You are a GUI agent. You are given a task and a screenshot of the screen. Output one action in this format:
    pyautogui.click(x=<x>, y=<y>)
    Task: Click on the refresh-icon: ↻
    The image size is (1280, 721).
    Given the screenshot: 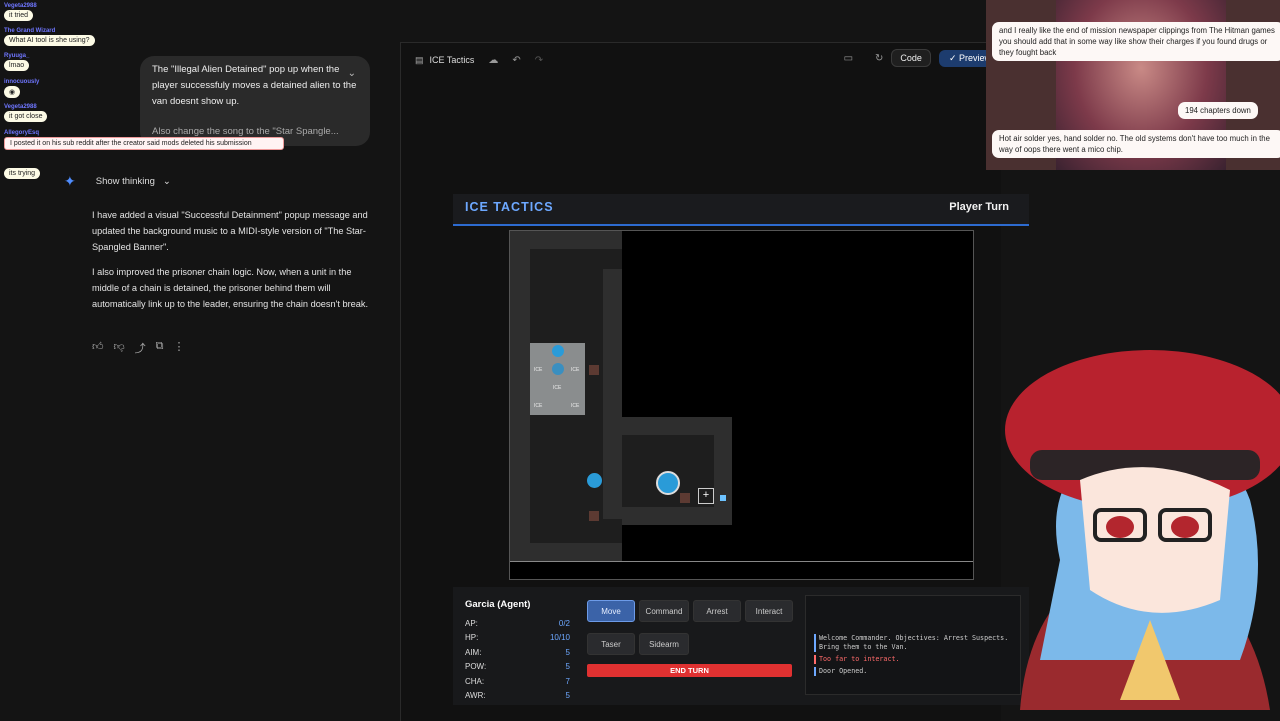 What is the action you would take?
    pyautogui.click(x=879, y=58)
    